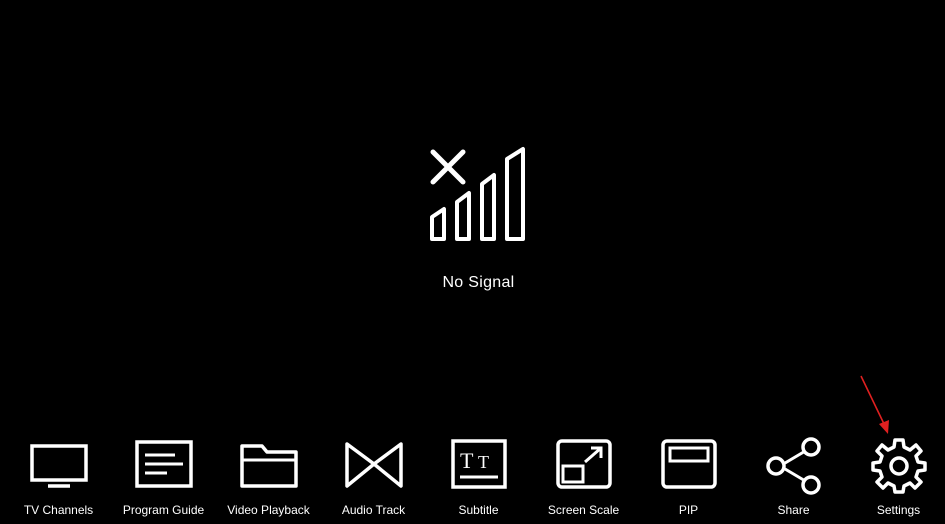  What do you see at coordinates (269, 466) in the screenshot?
I see `folder-icon` at bounding box center [269, 466].